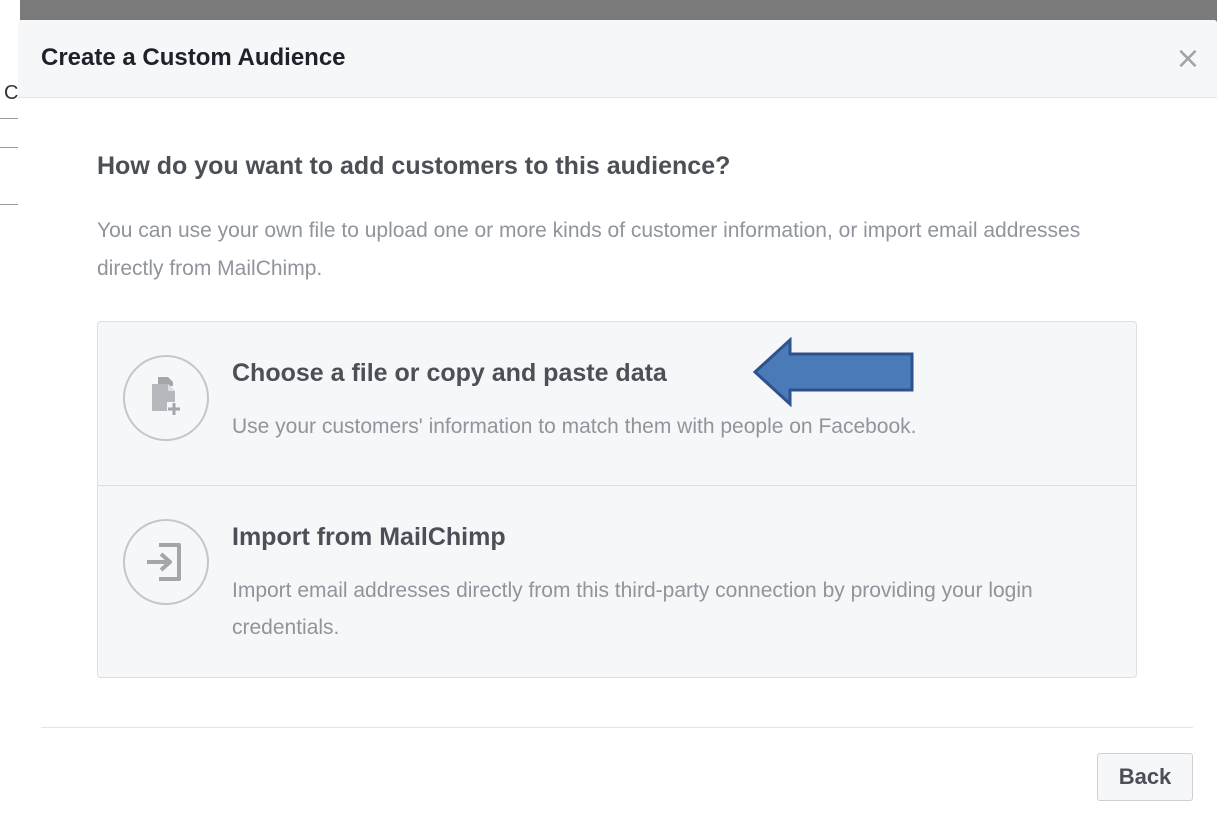 The height and width of the screenshot is (826, 1217). Describe the element at coordinates (166, 562) in the screenshot. I see `import-icon` at that location.